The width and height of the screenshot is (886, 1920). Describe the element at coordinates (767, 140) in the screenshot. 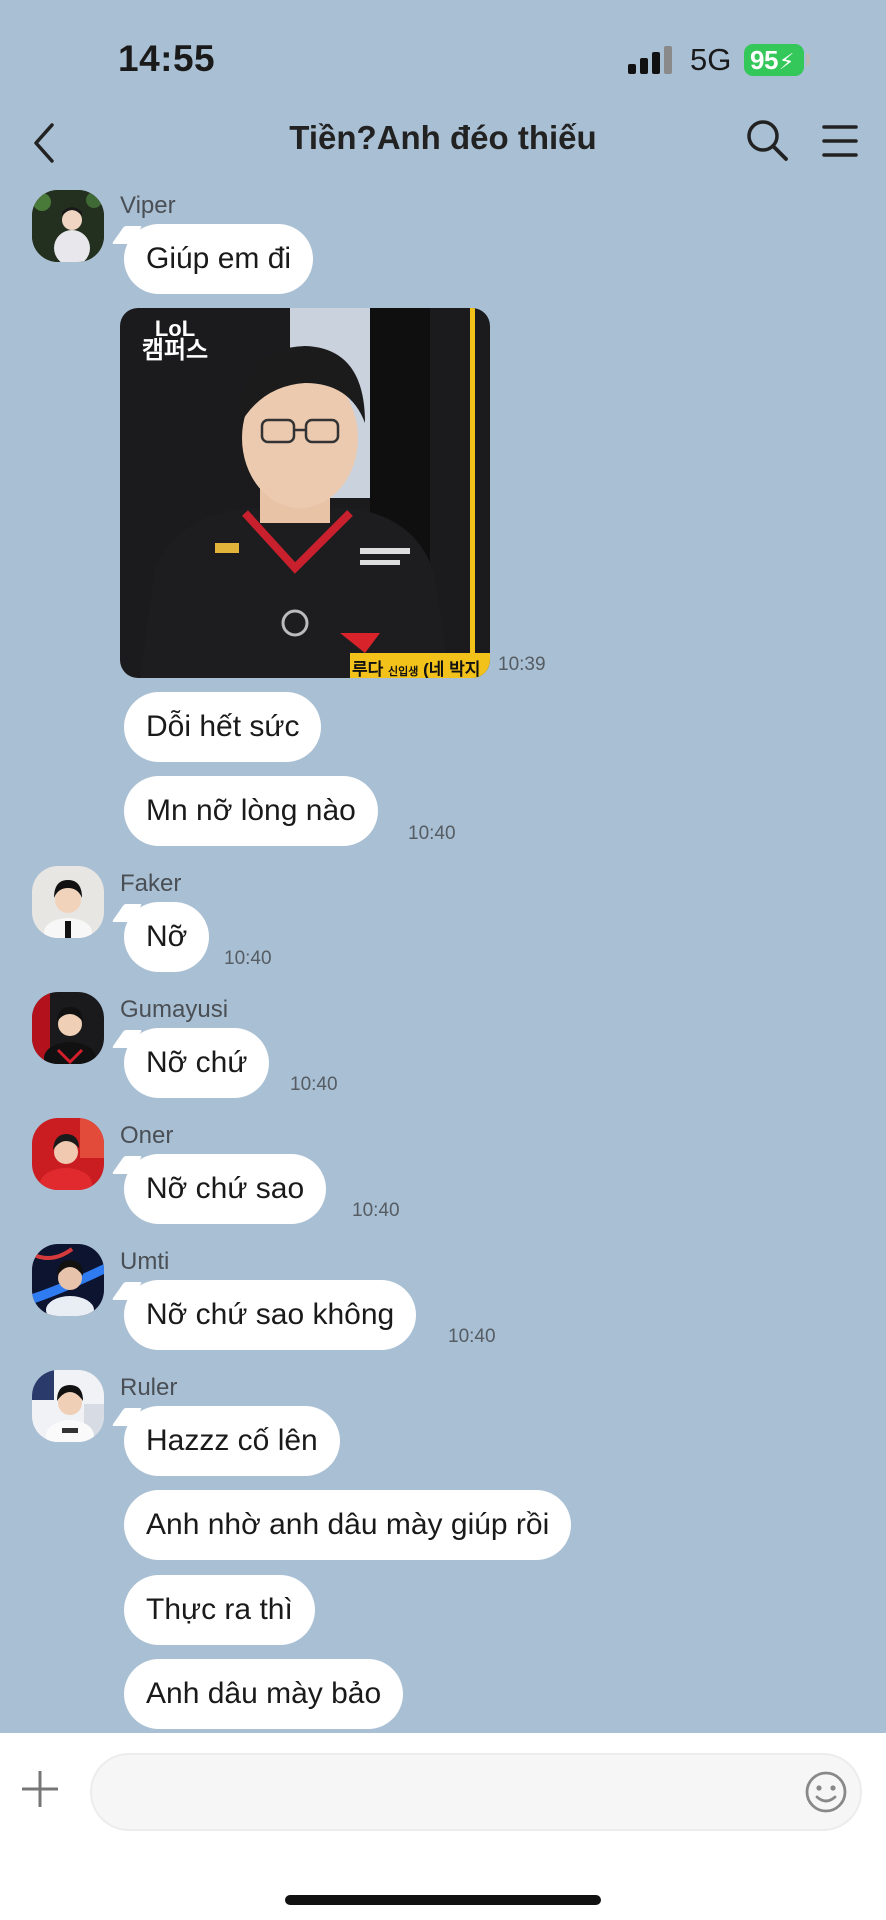

I see `search-icon` at that location.